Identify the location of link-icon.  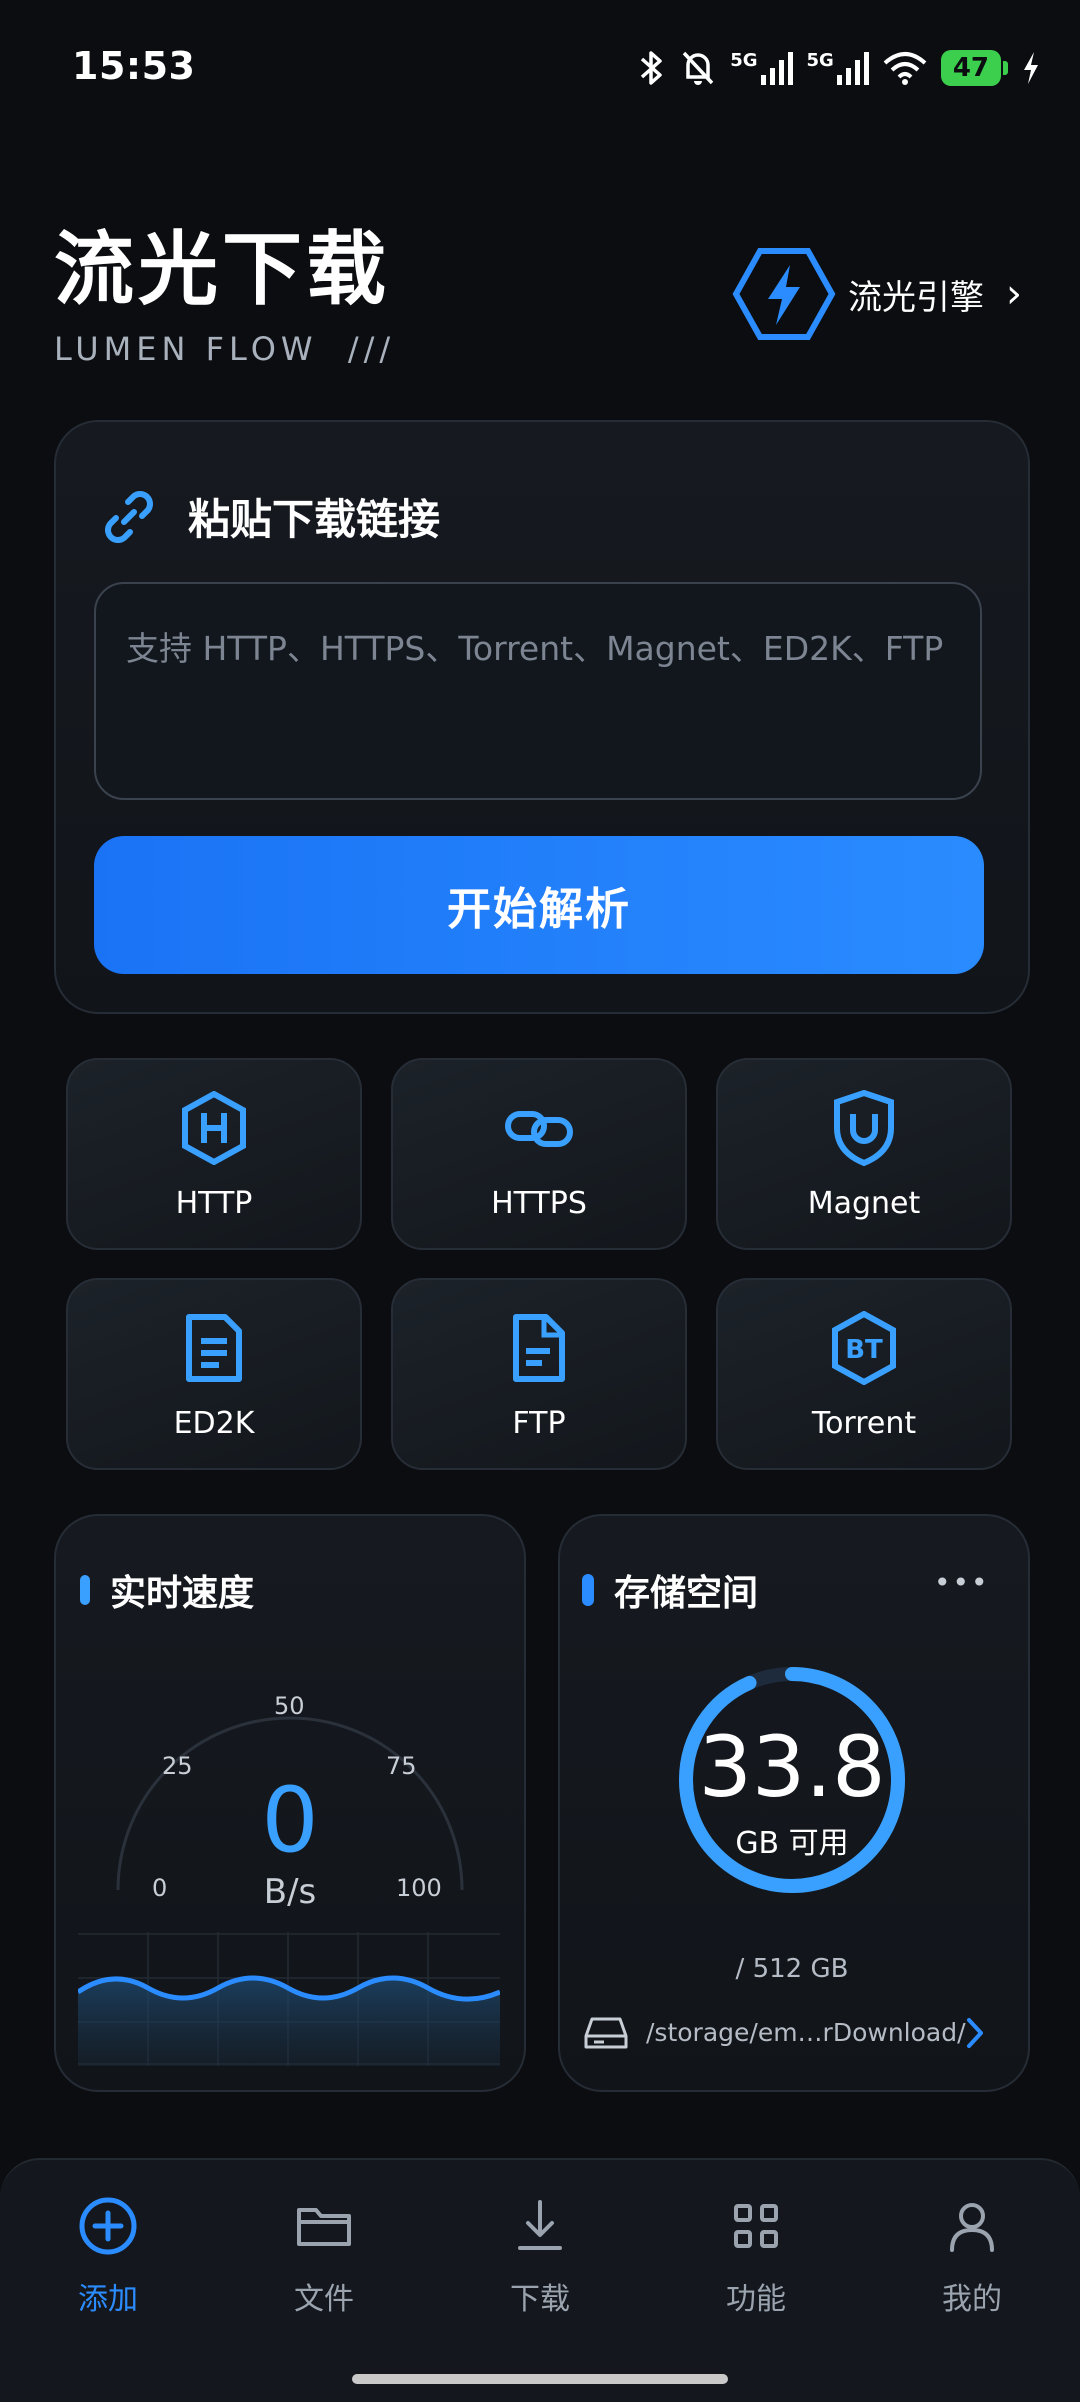
(129, 516).